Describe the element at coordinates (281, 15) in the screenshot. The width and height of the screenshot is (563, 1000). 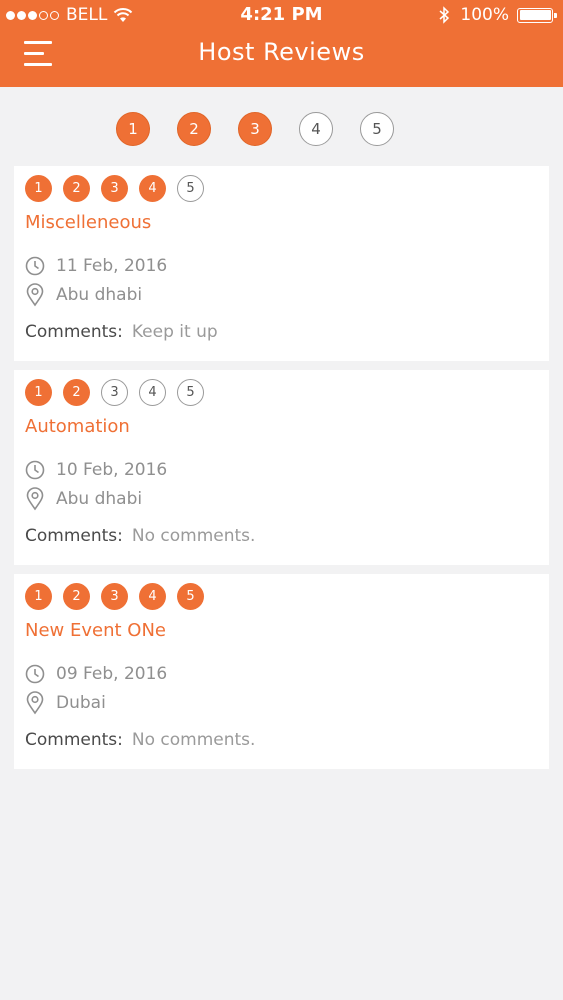
I see `status-bar: BELL 4:21 PM 100%` at that location.